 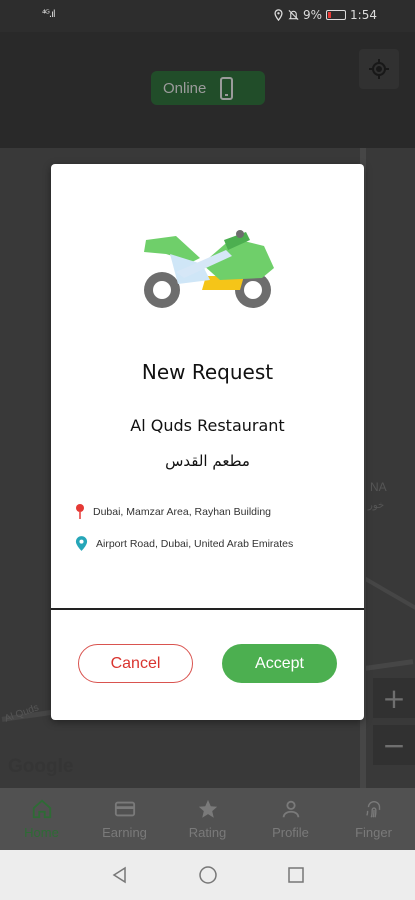 I want to click on nav-item-home: Home, so click(x=41, y=819).